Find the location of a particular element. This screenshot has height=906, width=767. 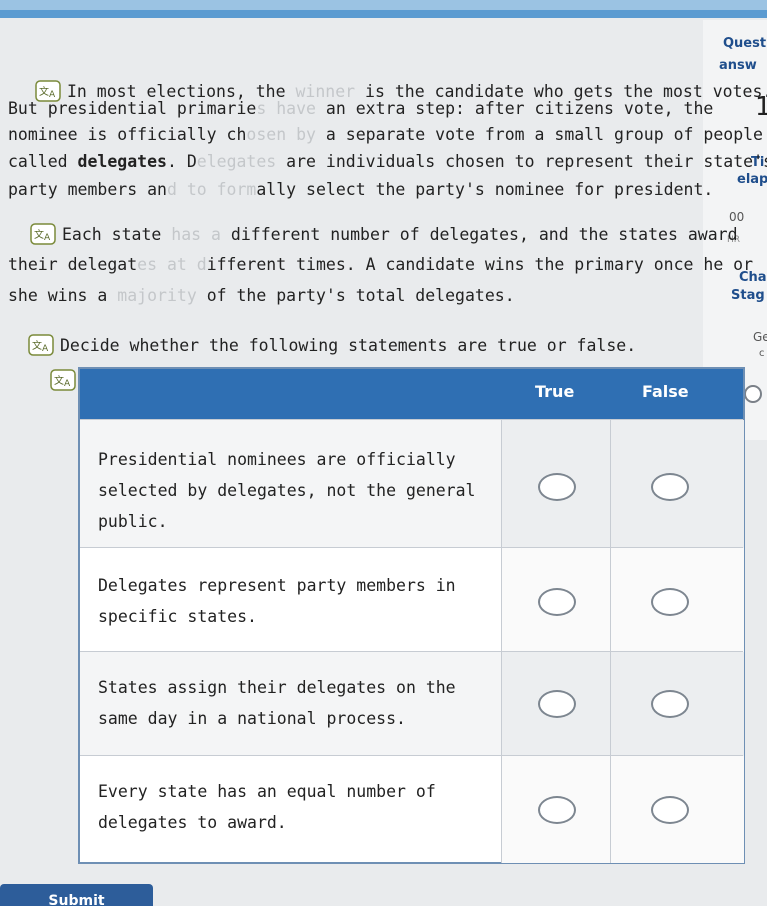

small-label: c is located at coordinates (762, 353).